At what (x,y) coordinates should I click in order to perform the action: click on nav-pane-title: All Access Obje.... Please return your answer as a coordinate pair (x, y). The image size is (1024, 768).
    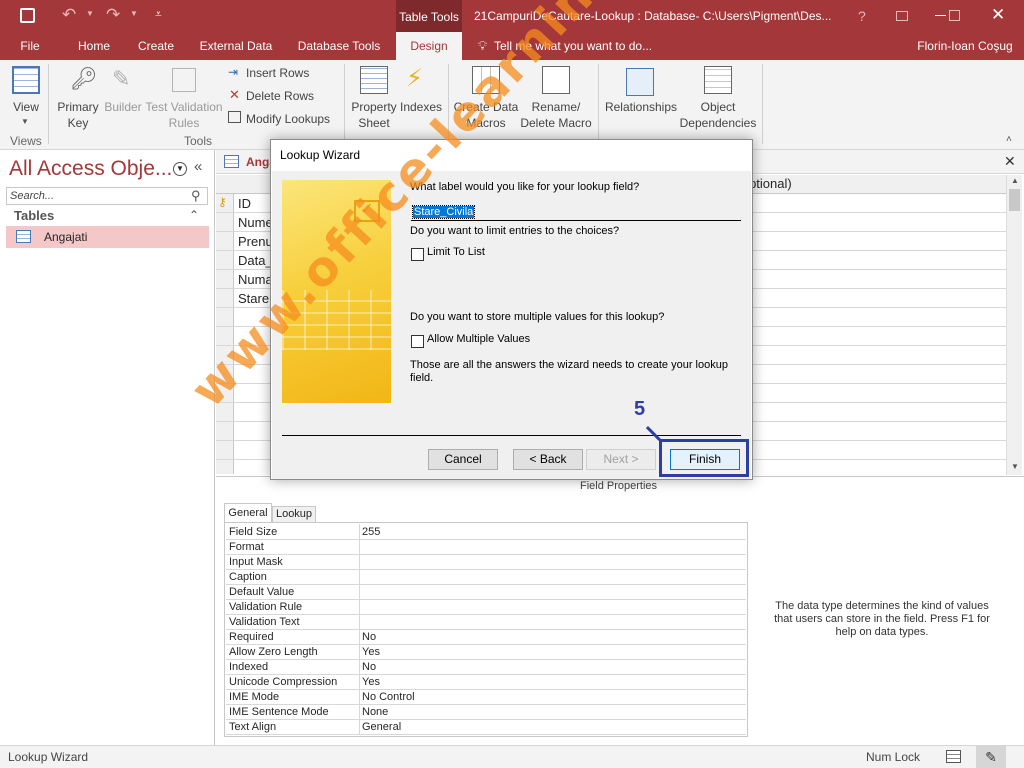
    Looking at the image, I should click on (90, 169).